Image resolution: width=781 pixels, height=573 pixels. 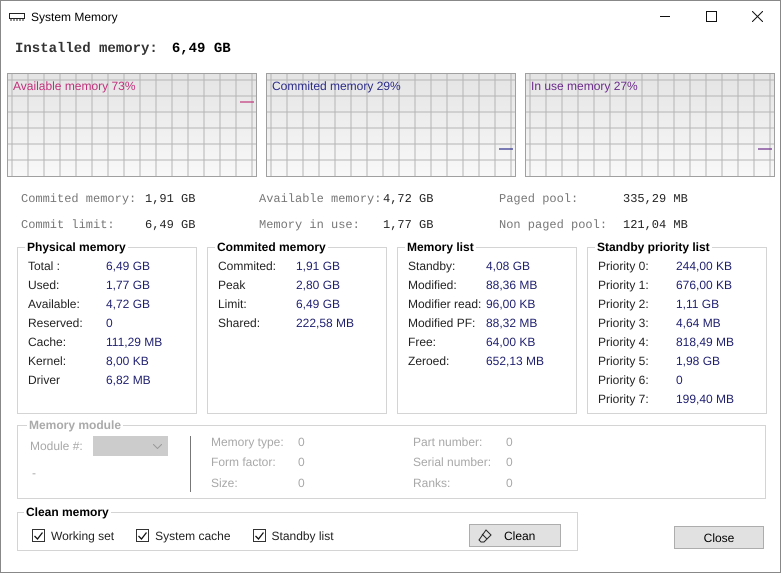 What do you see at coordinates (711, 16) in the screenshot?
I see `maximize-icon` at bounding box center [711, 16].